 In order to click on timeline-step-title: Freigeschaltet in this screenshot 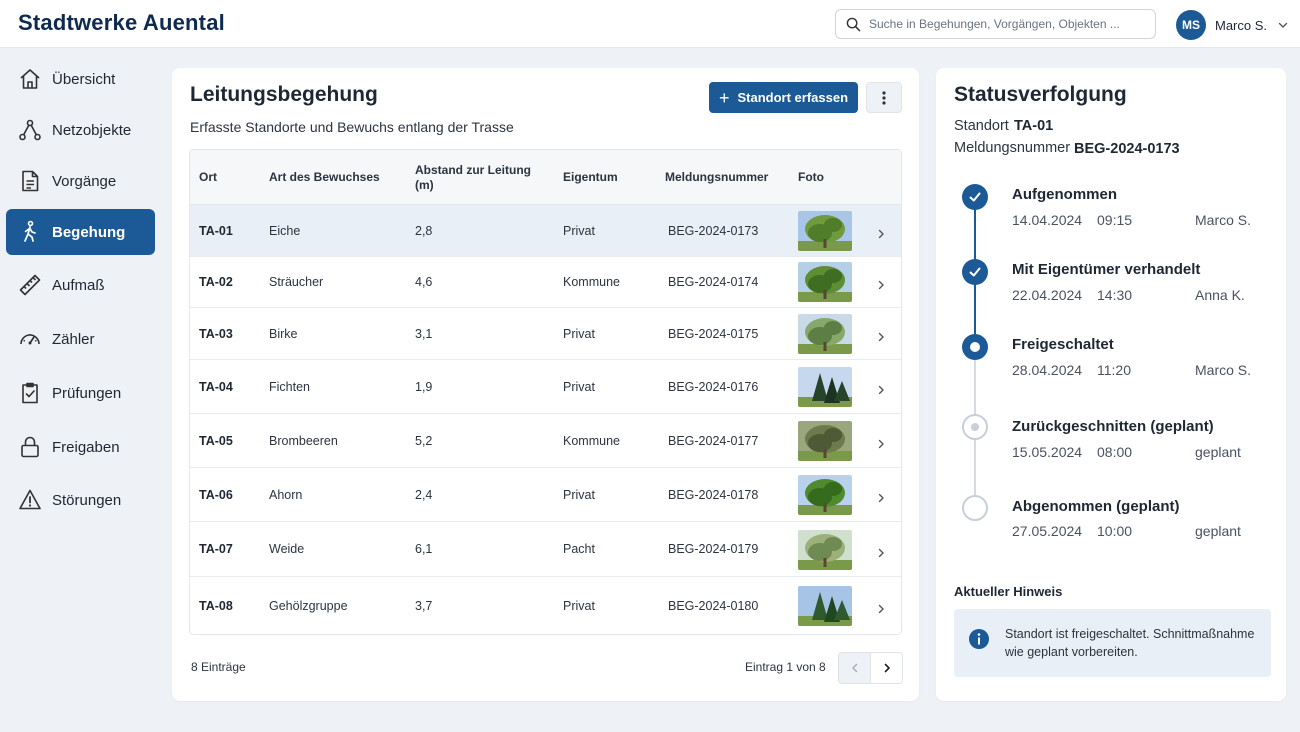, I will do `click(1063, 344)`.